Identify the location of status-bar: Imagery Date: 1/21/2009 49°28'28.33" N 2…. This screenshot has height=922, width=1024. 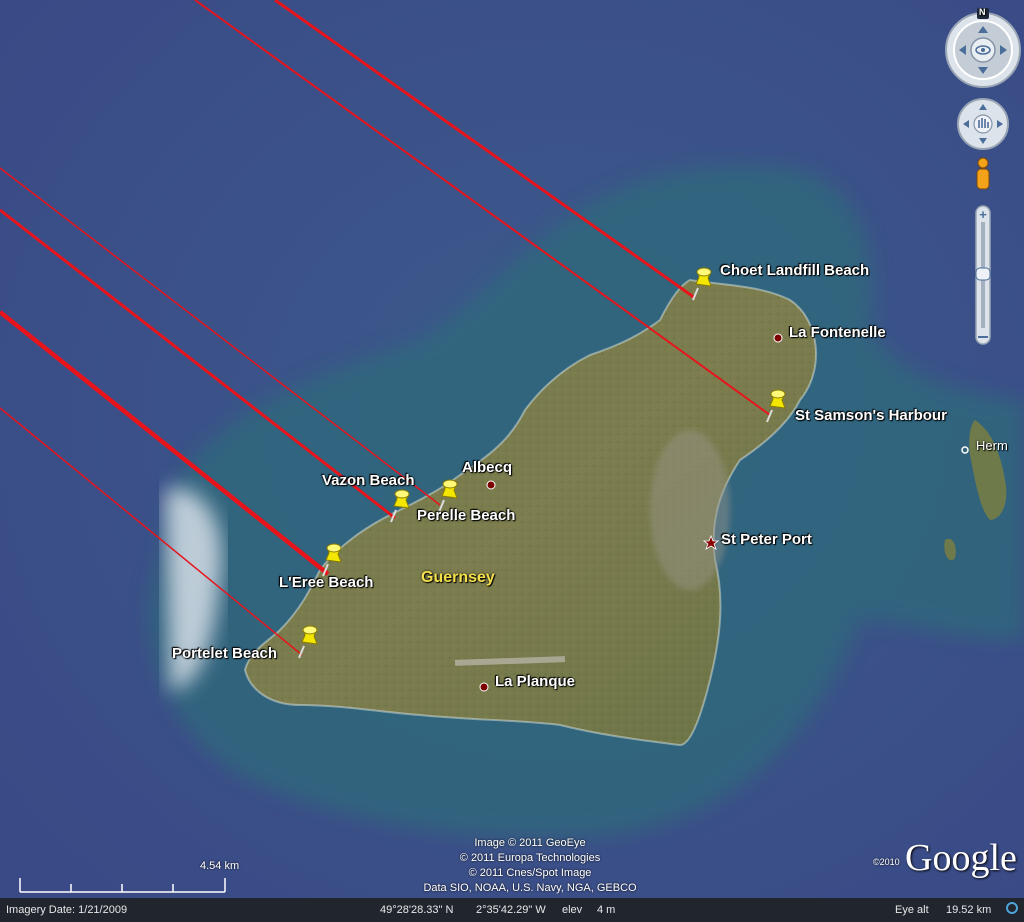
(512, 910).